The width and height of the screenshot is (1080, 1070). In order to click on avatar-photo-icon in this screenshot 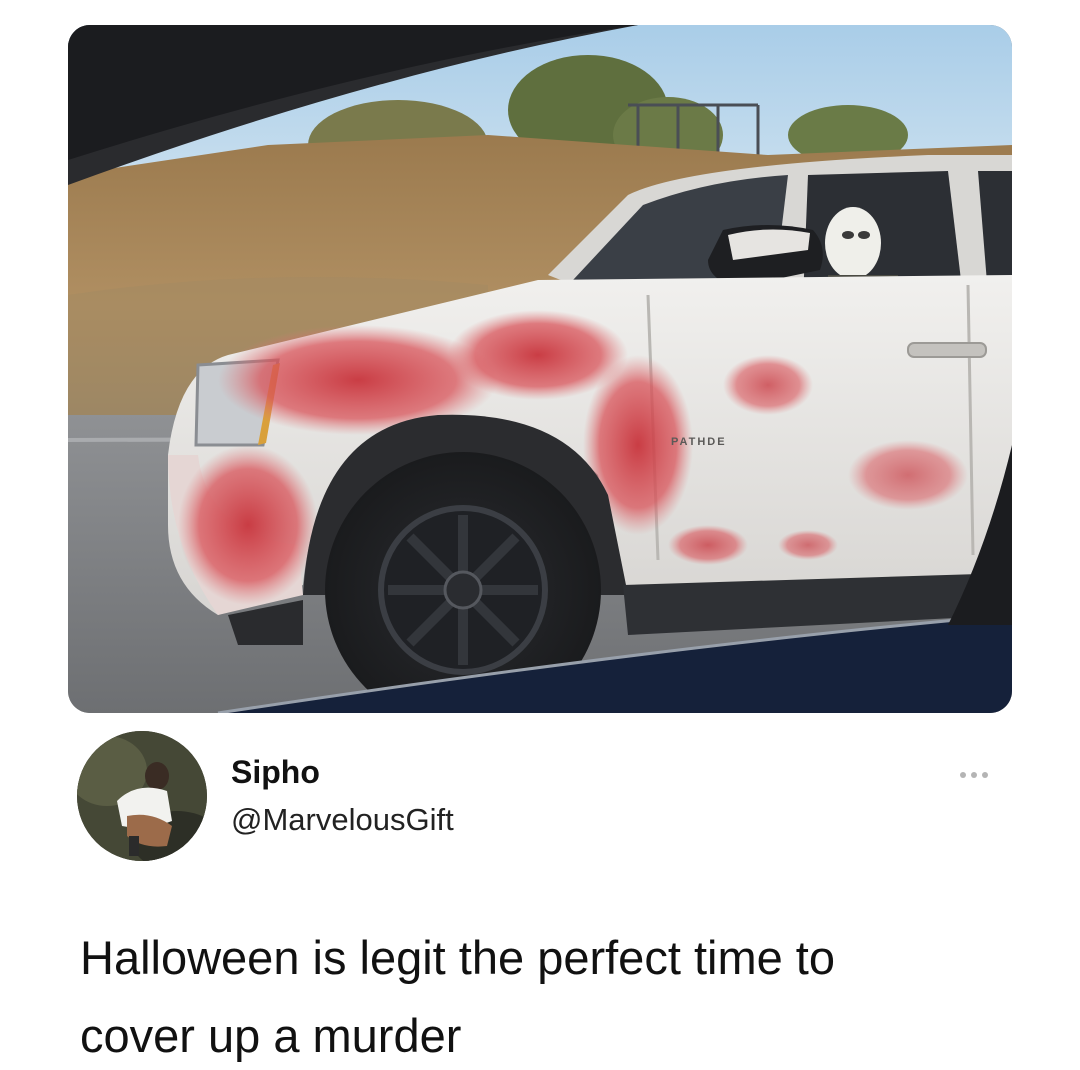, I will do `click(142, 796)`.